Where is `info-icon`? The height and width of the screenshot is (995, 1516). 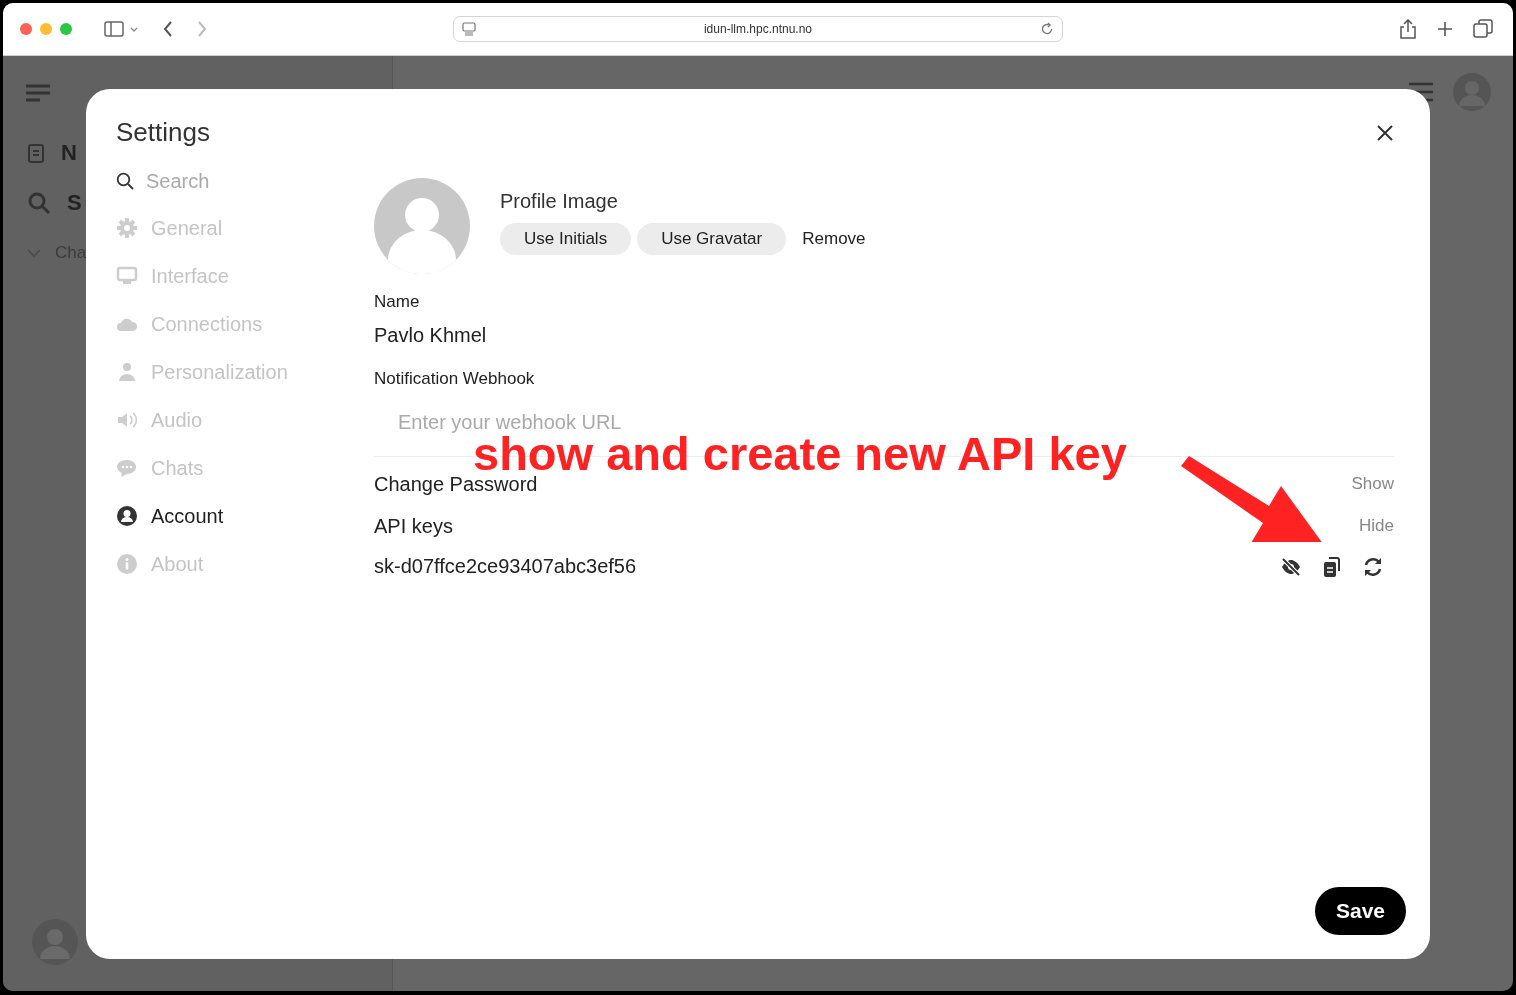 info-icon is located at coordinates (127, 564).